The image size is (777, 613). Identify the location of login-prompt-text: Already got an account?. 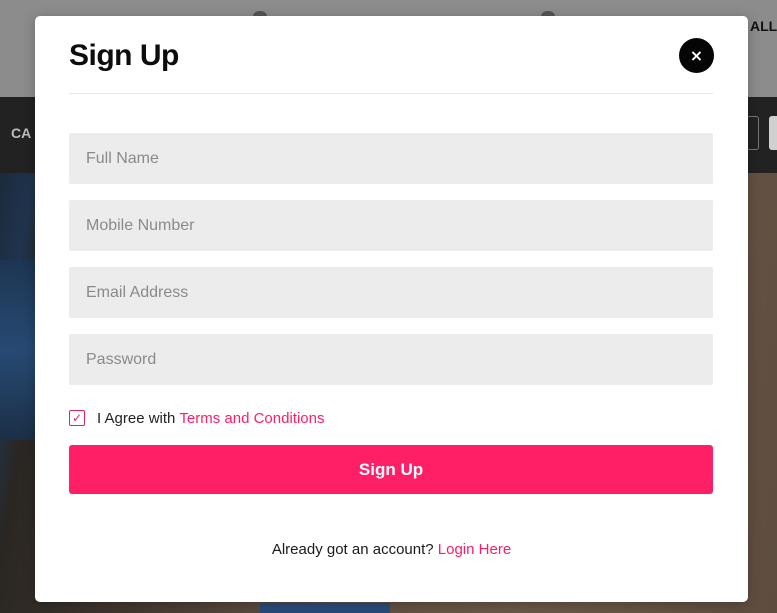
(352, 549).